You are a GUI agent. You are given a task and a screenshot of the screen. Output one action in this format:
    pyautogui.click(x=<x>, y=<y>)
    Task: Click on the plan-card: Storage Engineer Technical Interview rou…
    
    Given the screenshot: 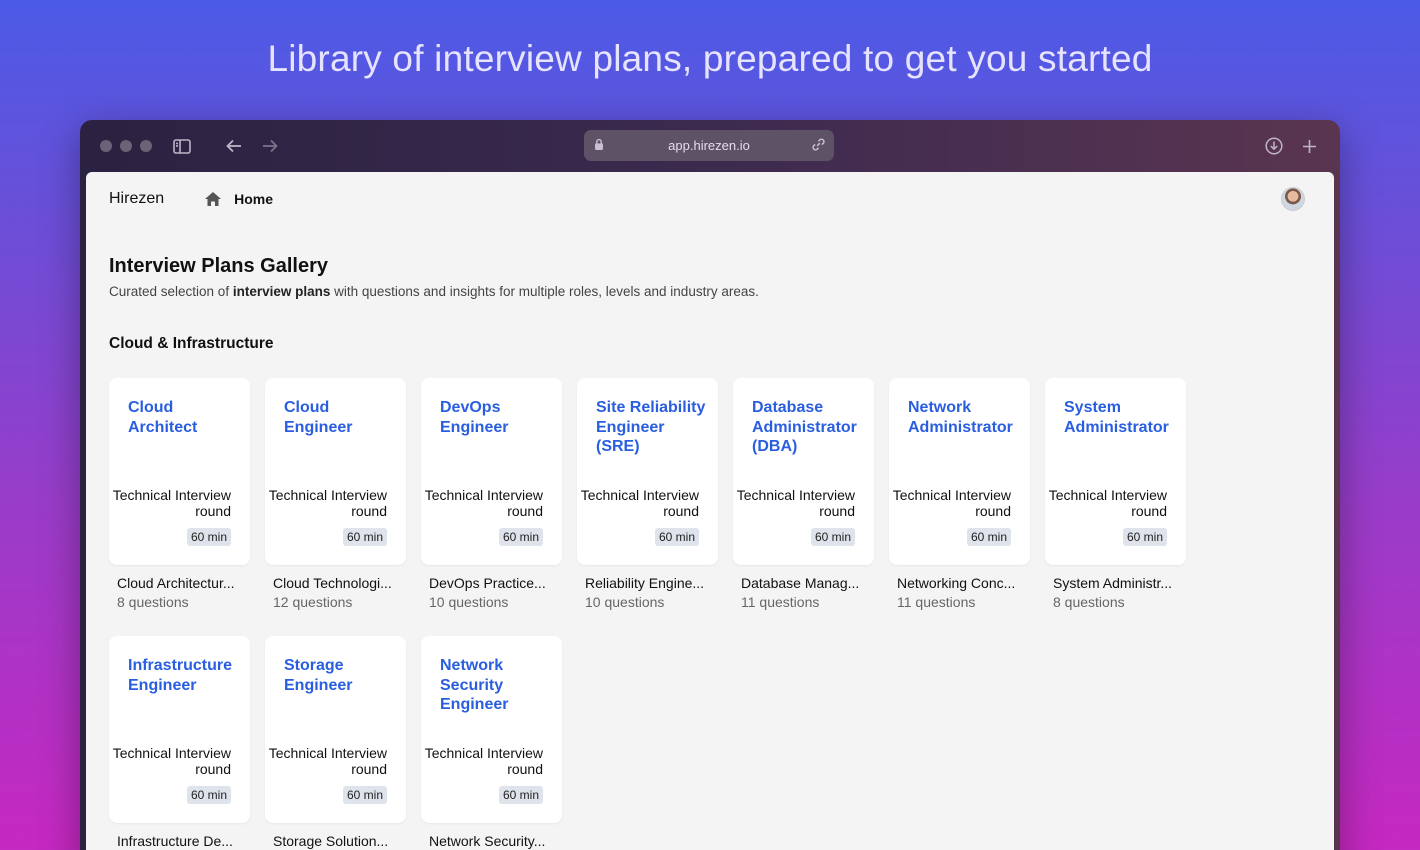 What is the action you would take?
    pyautogui.click(x=335, y=729)
    